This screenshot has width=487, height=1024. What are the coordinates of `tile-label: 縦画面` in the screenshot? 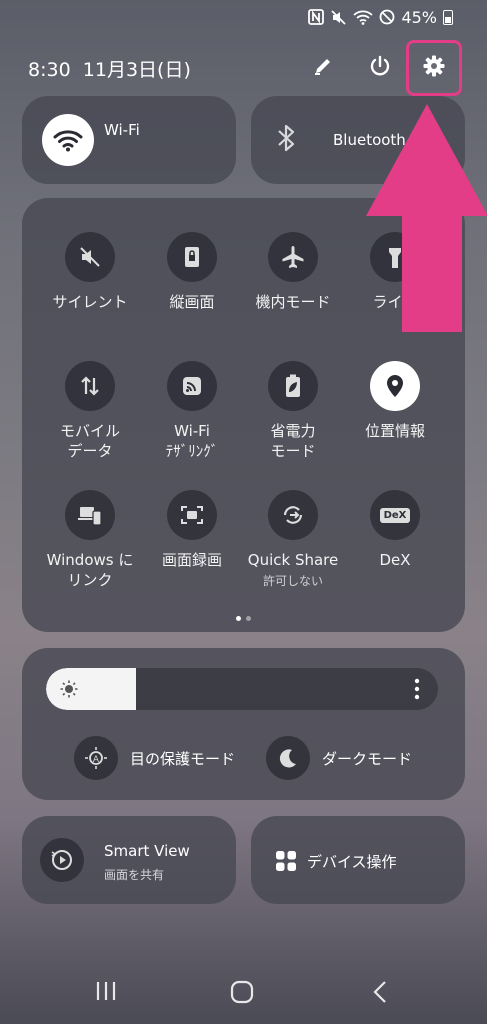 It's located at (192, 302).